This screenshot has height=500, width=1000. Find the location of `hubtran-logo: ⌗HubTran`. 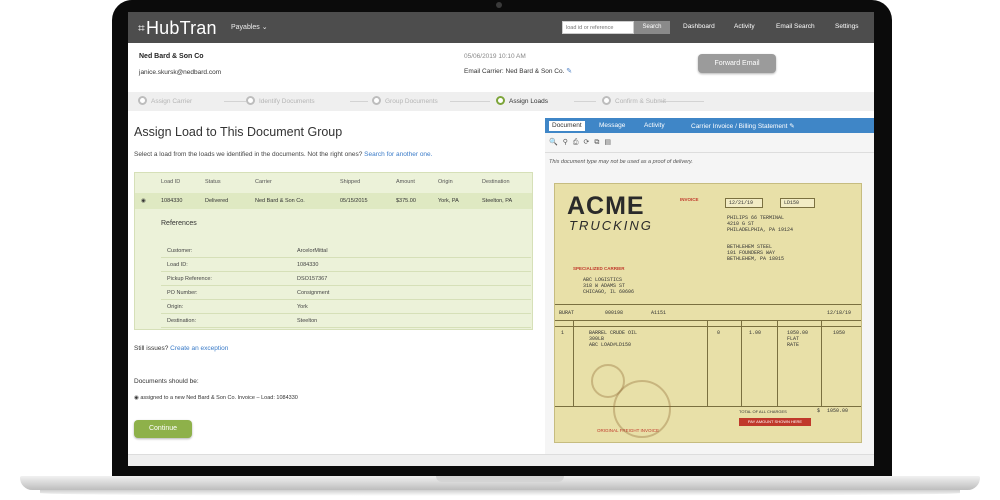

hubtran-logo: ⌗HubTran is located at coordinates (177, 28).